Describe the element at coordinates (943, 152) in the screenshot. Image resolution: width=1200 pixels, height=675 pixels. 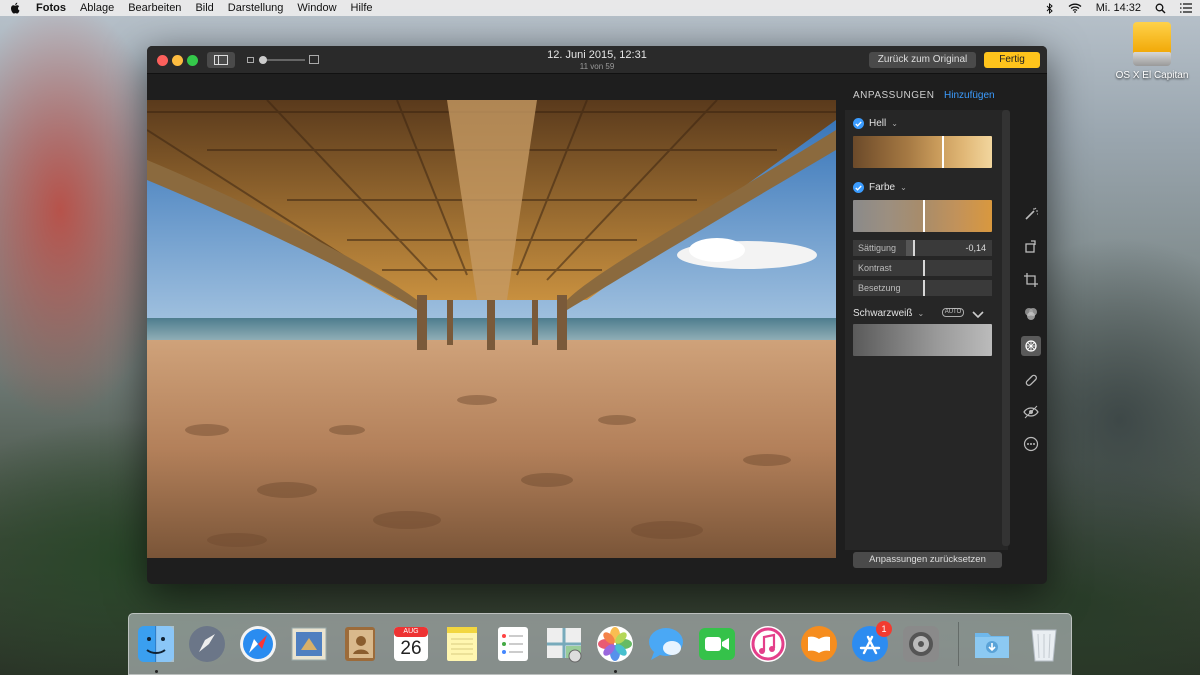
I see `light-slider-marker` at that location.